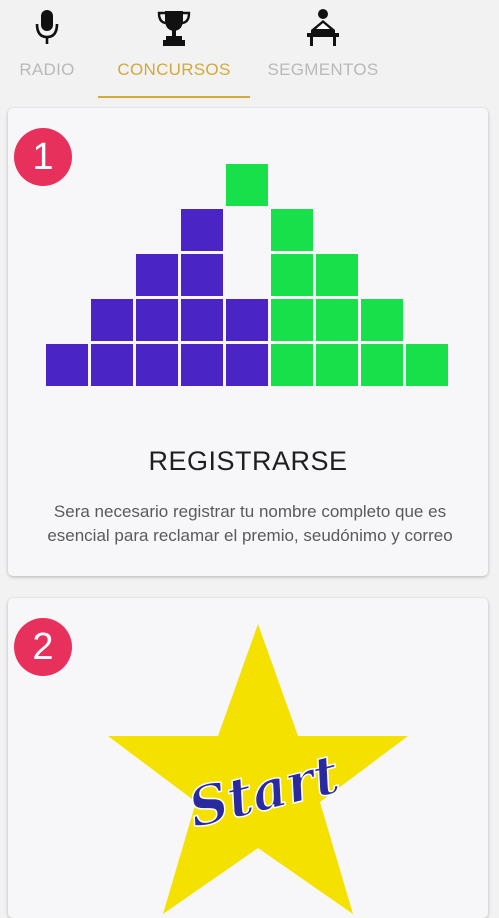 This screenshot has height=918, width=499. What do you see at coordinates (323, 30) in the screenshot?
I see `person-at-desk-icon` at bounding box center [323, 30].